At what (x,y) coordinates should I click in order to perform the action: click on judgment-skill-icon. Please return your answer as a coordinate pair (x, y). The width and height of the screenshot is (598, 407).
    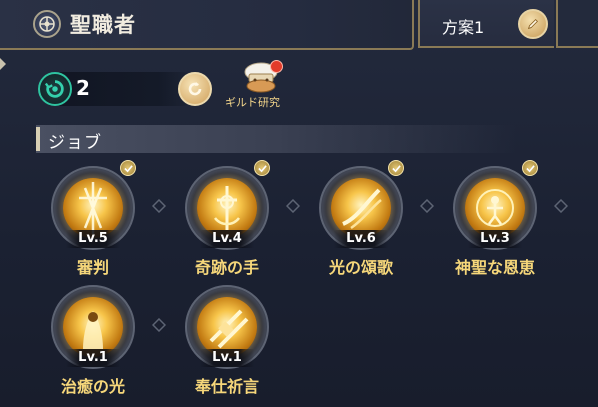
    Looking at the image, I should click on (93, 208).